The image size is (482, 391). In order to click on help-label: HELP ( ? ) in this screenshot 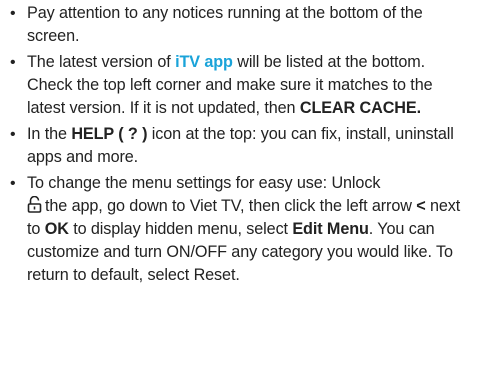, I will do `click(109, 134)`.